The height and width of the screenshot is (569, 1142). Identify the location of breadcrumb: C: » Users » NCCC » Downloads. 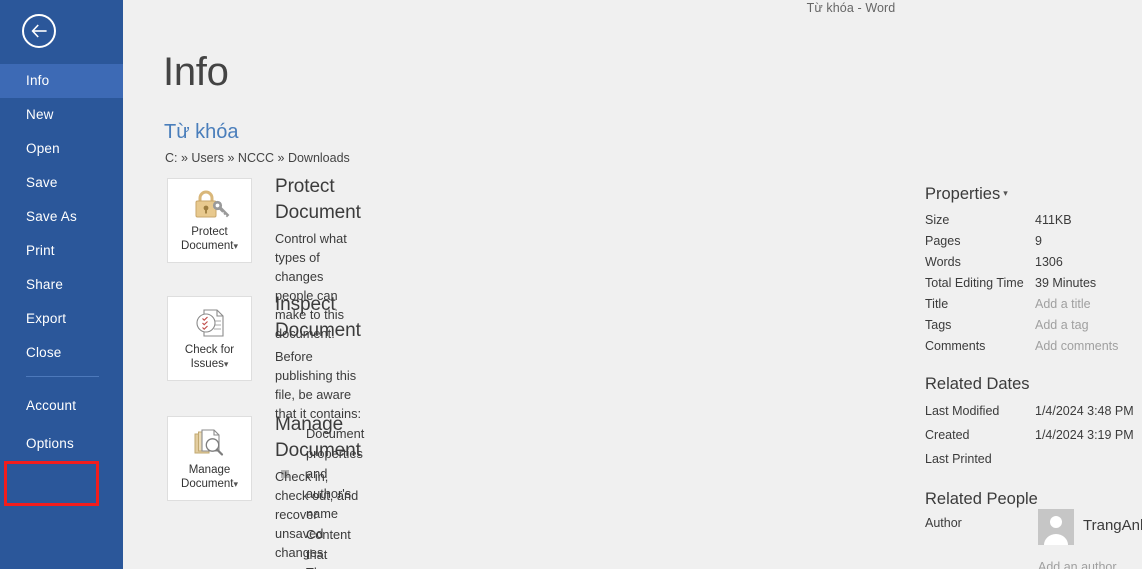
(257, 158).